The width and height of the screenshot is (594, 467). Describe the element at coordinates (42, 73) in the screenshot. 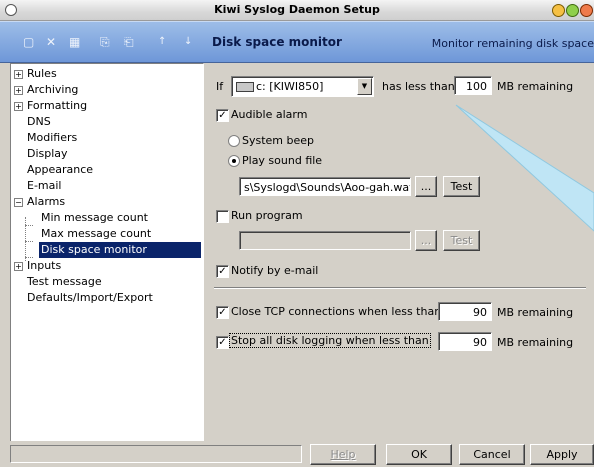

I see `tree-item-label: Rules` at that location.